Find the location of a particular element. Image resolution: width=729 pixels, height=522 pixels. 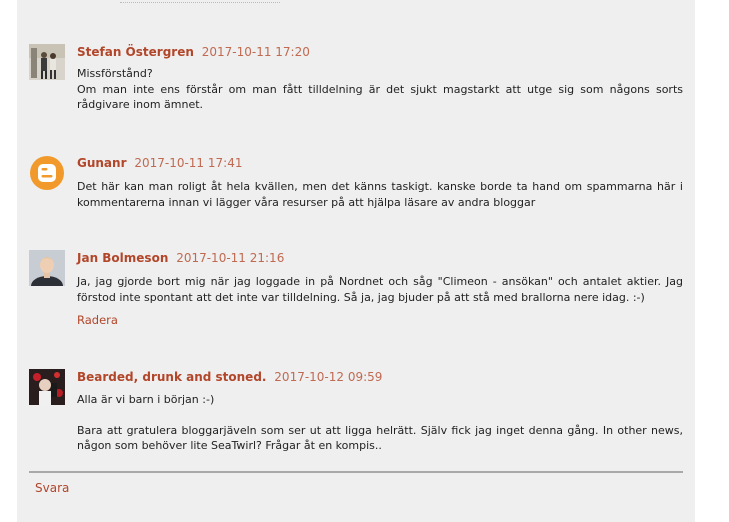

previous-content-remnant is located at coordinates (200, 1).